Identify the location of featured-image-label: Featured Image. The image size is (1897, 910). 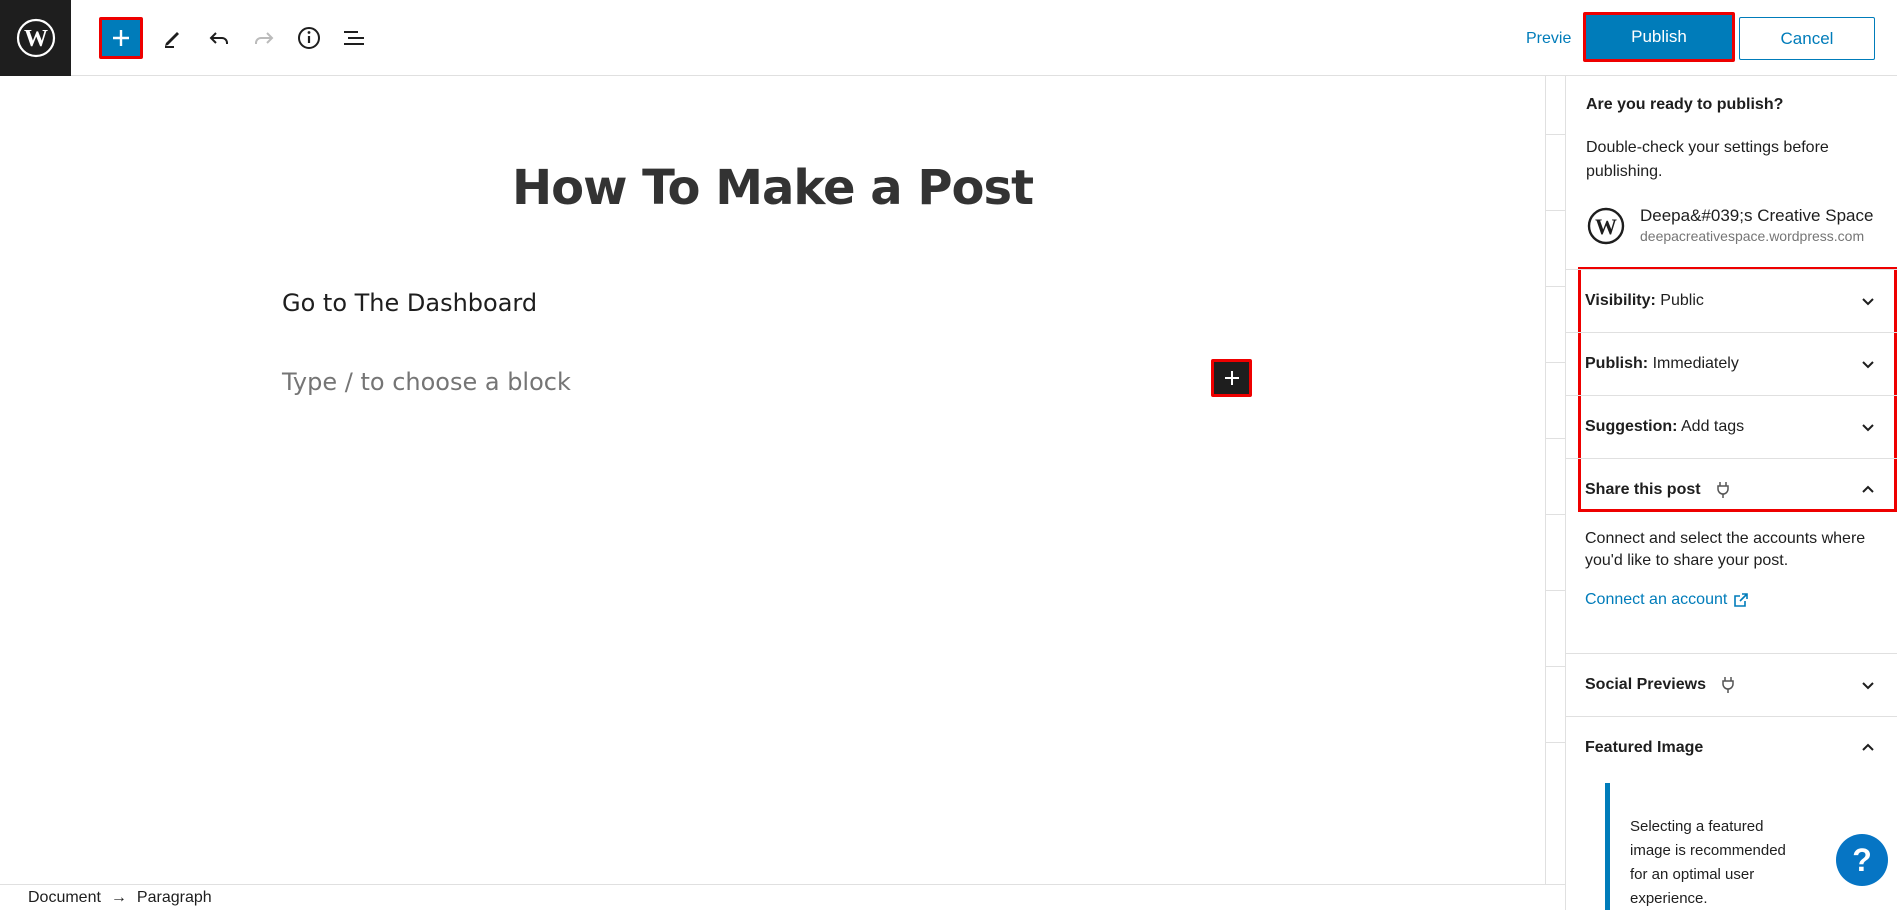
(1644, 747).